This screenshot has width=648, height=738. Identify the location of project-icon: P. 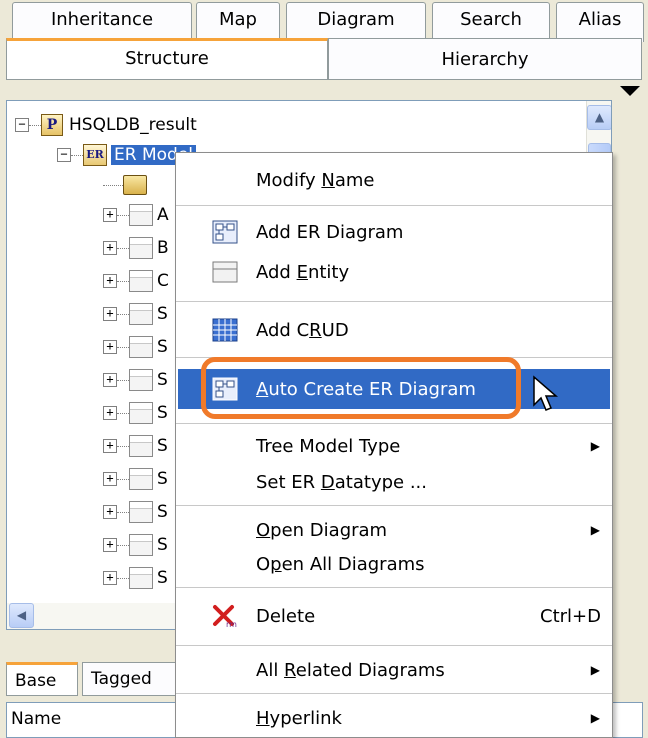
(52, 125).